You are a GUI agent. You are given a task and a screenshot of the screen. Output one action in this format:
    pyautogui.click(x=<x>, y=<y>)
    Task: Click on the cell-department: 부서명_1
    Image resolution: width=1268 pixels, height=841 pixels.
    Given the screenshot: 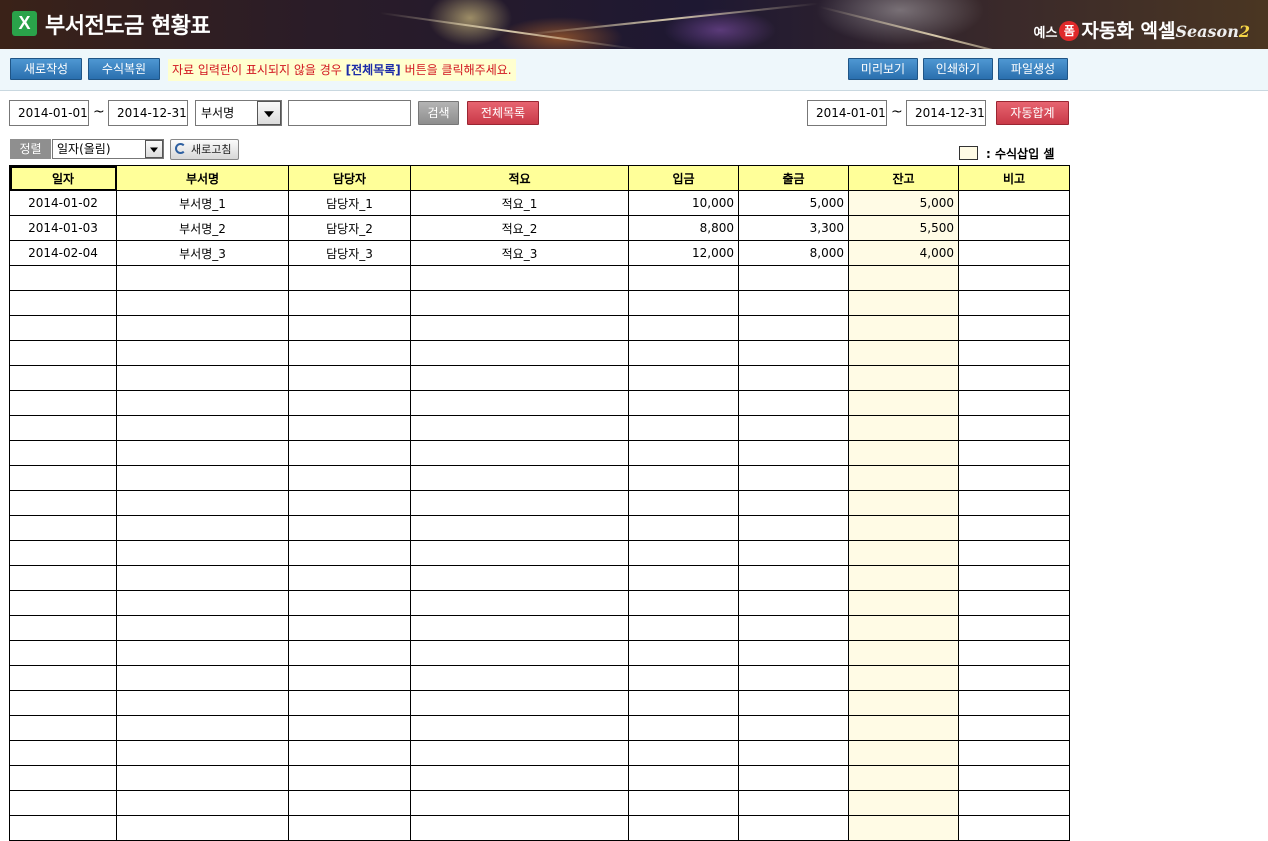 What is the action you would take?
    pyautogui.click(x=202, y=203)
    